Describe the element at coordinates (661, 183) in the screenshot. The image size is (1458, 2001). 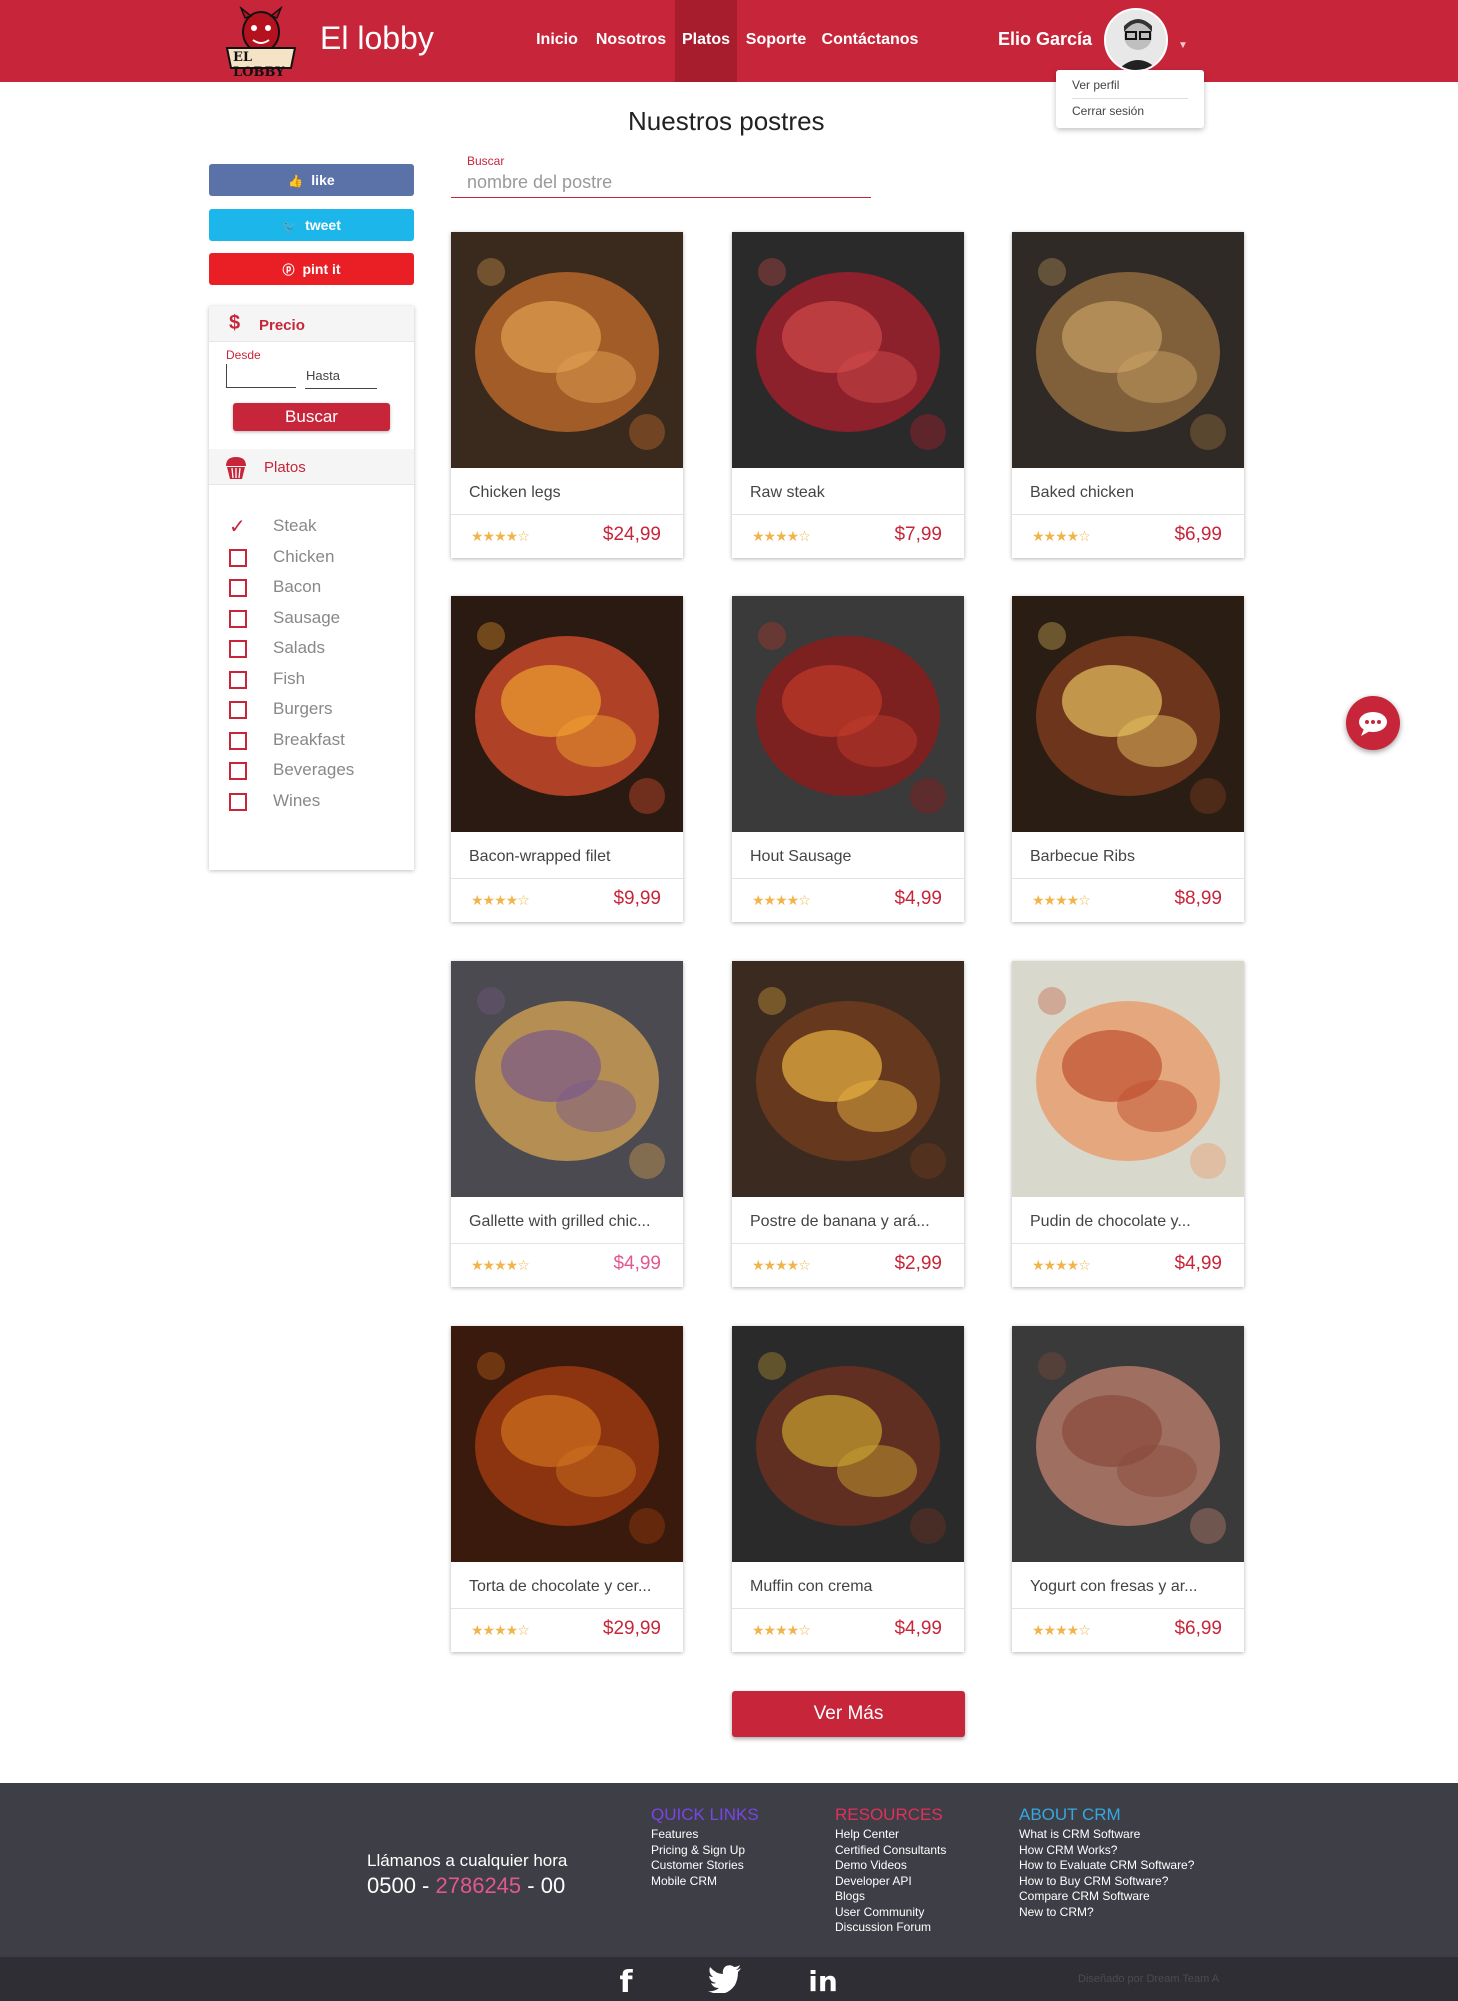
I see `search-input` at that location.